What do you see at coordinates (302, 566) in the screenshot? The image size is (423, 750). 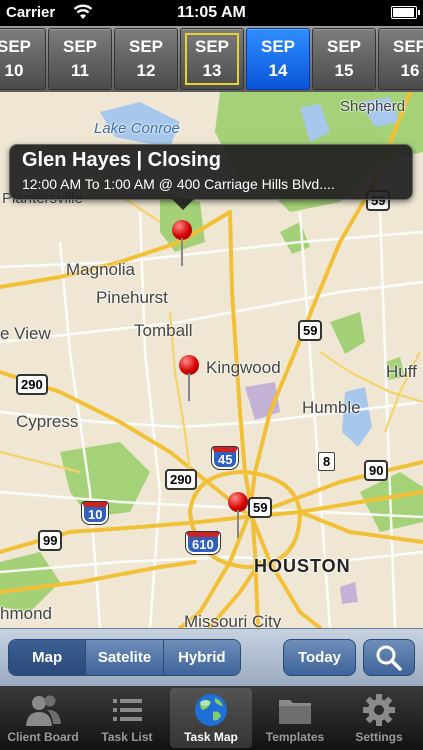 I see `map-label-houston: HOUSTON` at bounding box center [302, 566].